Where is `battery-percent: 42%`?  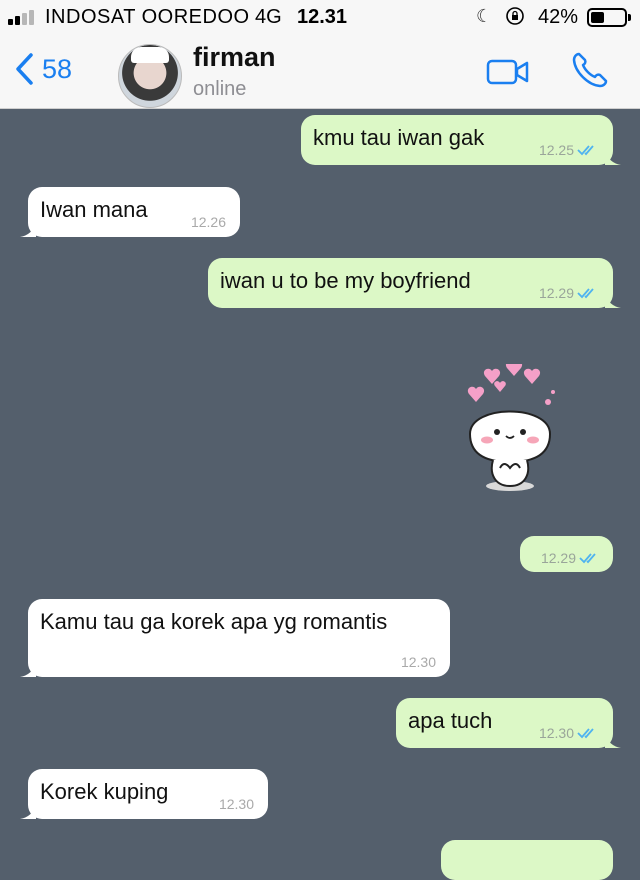
battery-percent: 42% is located at coordinates (558, 17).